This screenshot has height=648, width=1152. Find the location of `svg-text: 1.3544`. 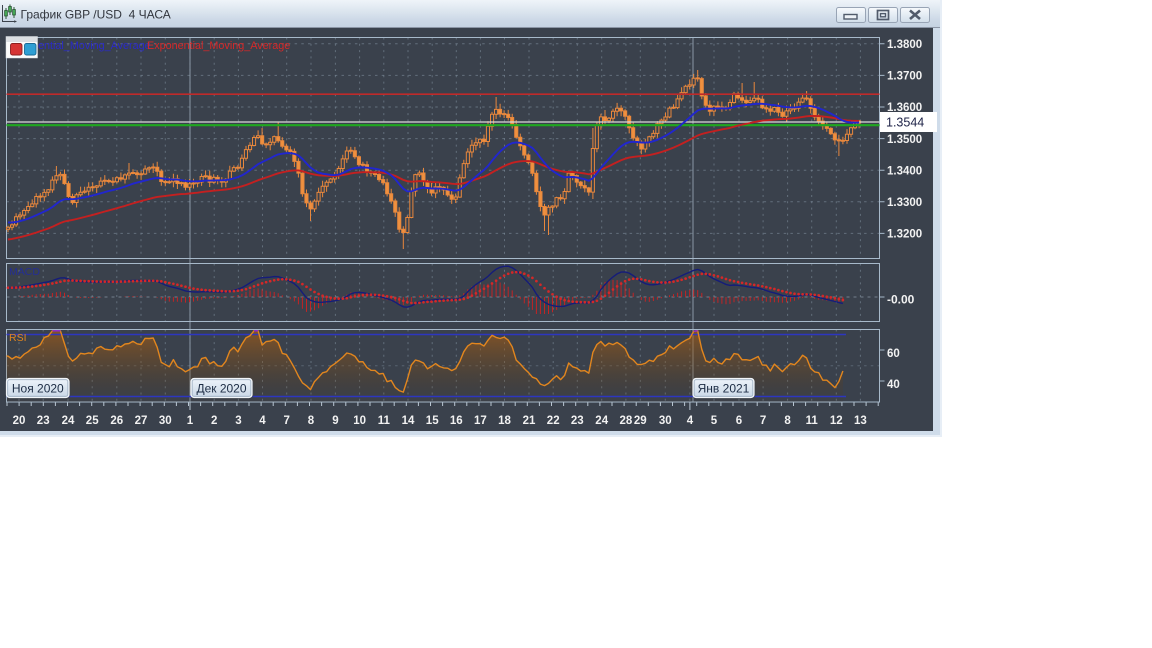

svg-text: 1.3544 is located at coordinates (905, 123).